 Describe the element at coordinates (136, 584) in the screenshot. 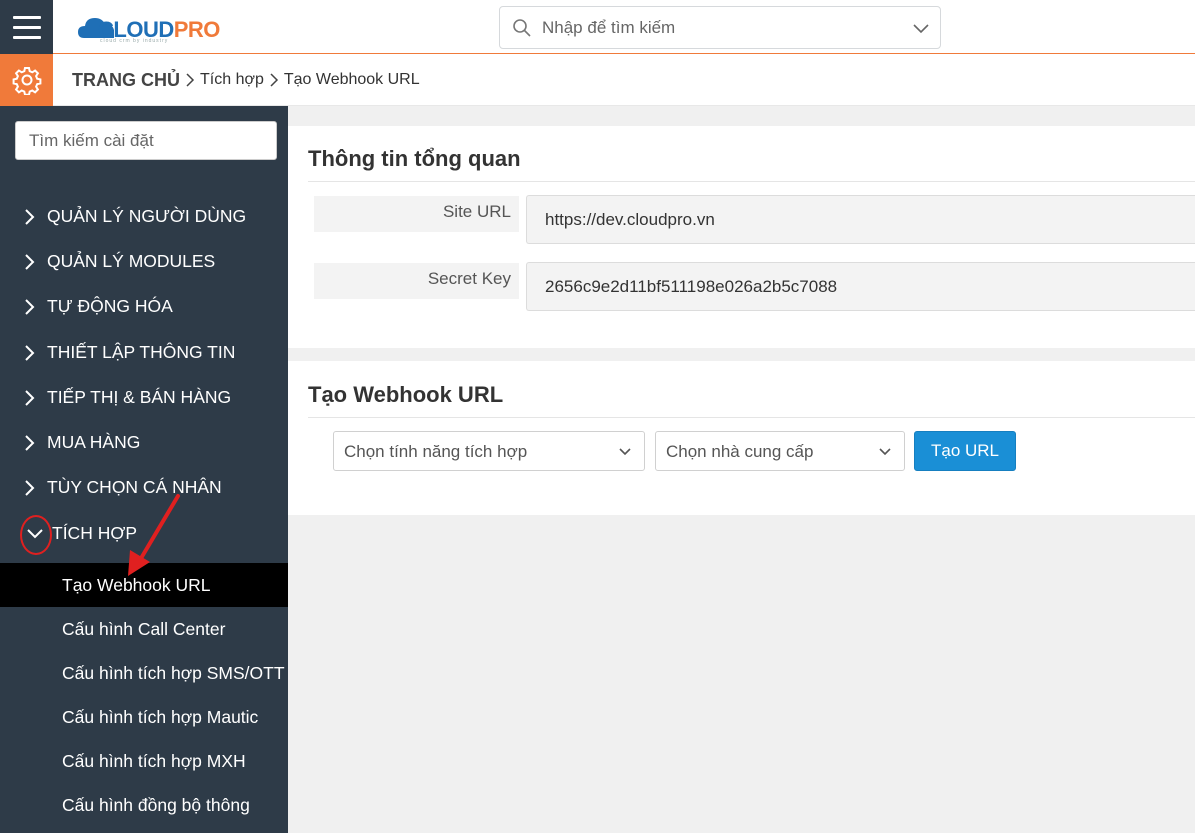

I see `sidebar-subitem-label: Tạo Webhook URL` at that location.